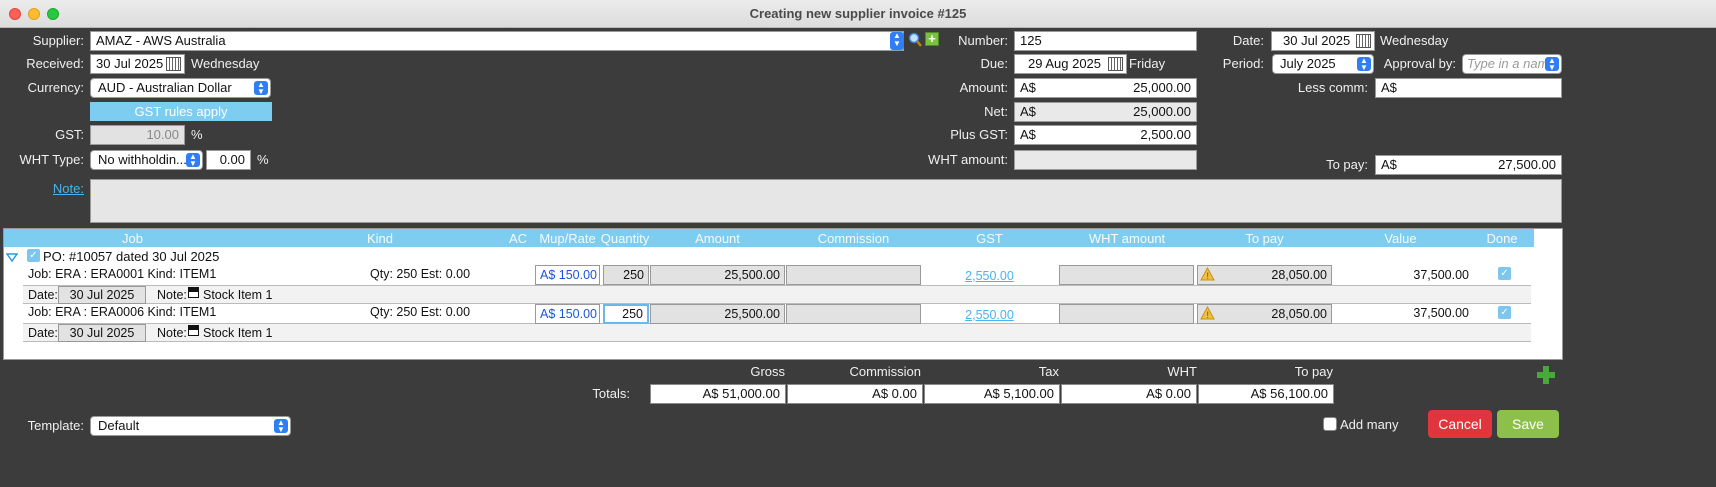 The image size is (1716, 487). What do you see at coordinates (225, 63) in the screenshot?
I see `received-weekday: Wednesday` at bounding box center [225, 63].